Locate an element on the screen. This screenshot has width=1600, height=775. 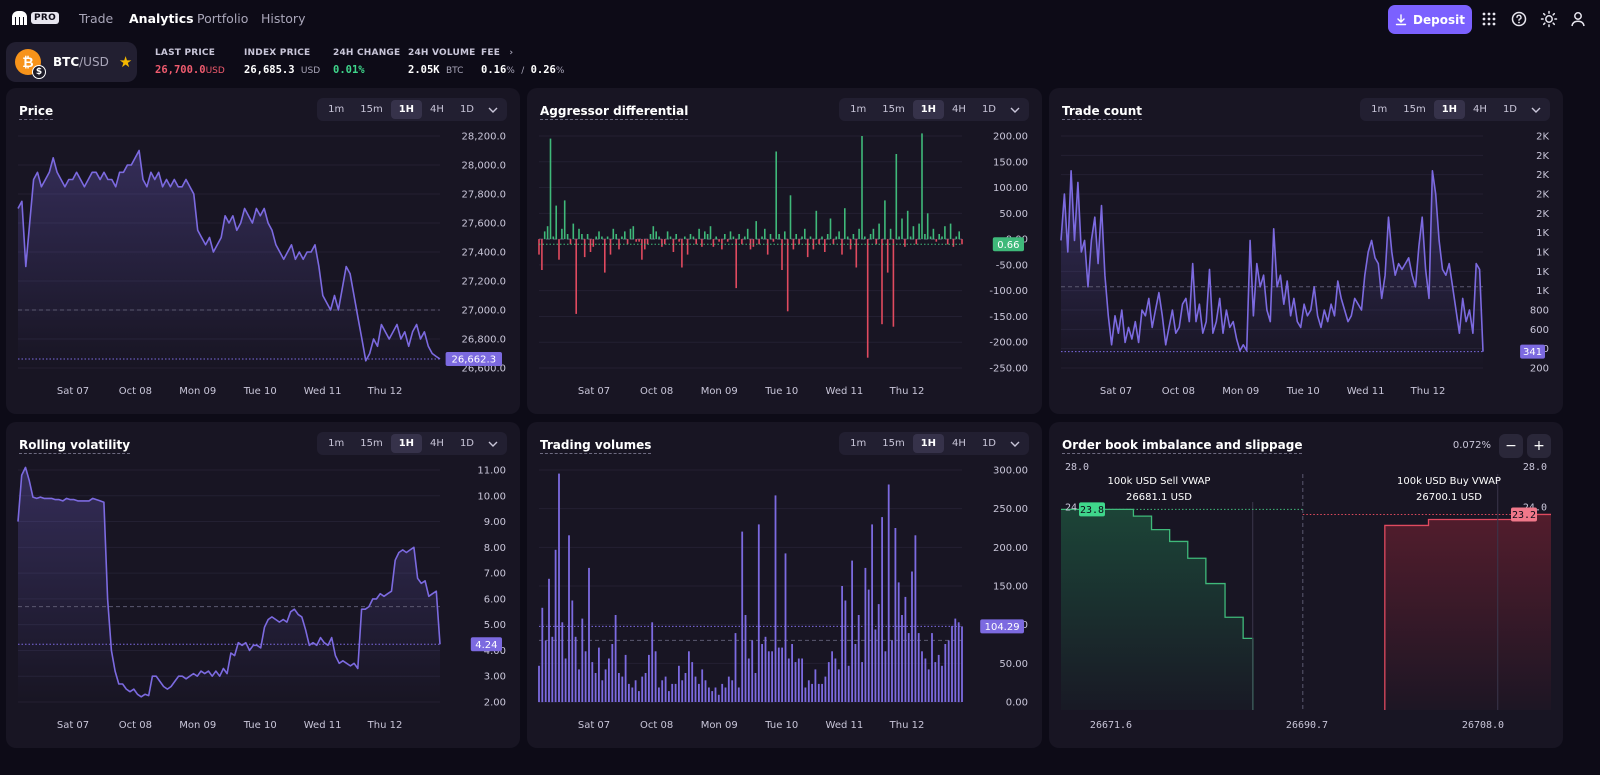
y-tick-label: -200.00 is located at coordinates (1008, 343).